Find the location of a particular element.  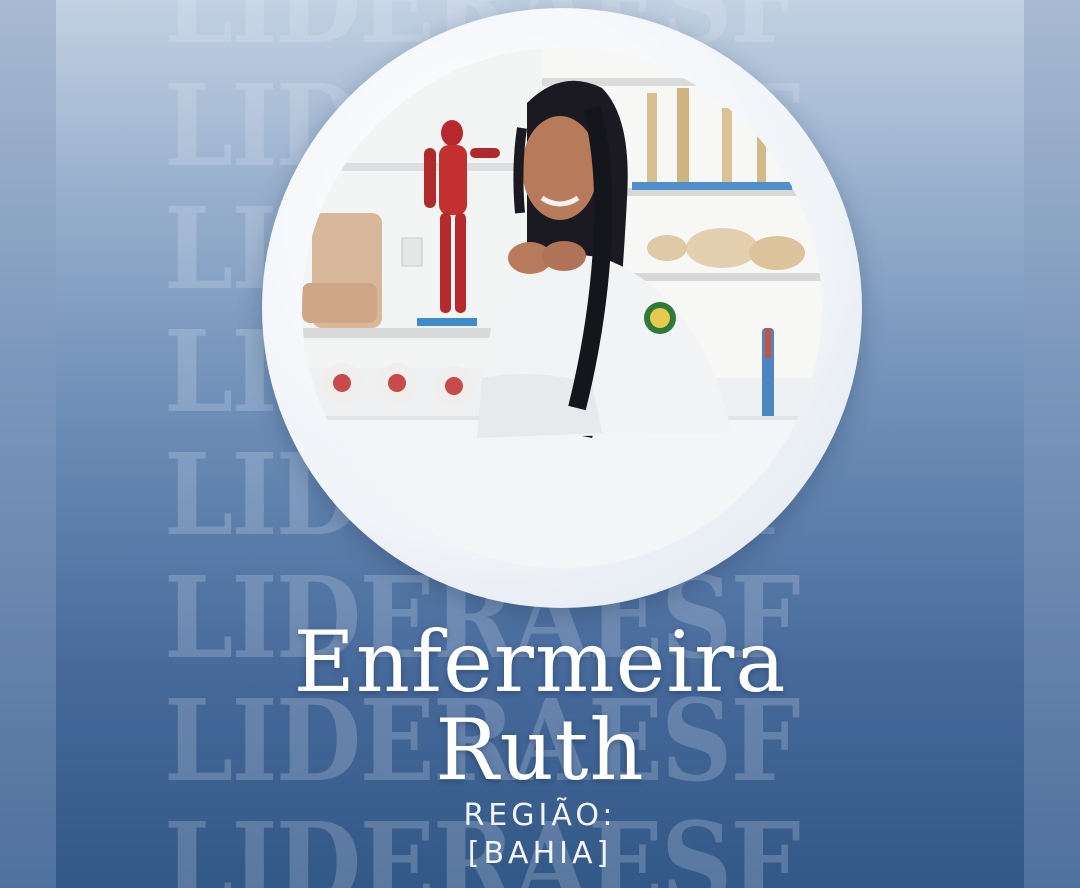

profile-title-name: Ruth is located at coordinates (540, 750).